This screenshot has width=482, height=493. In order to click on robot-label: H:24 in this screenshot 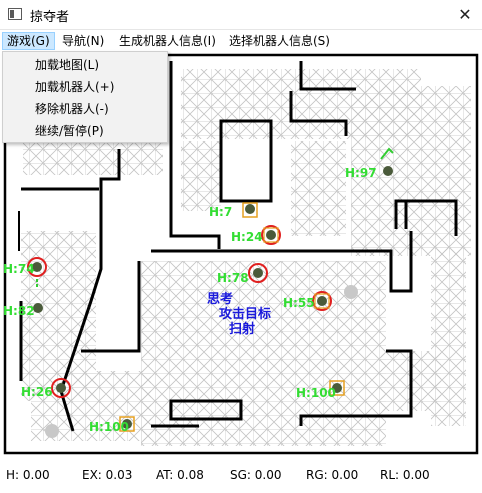, I will do `click(247, 237)`.